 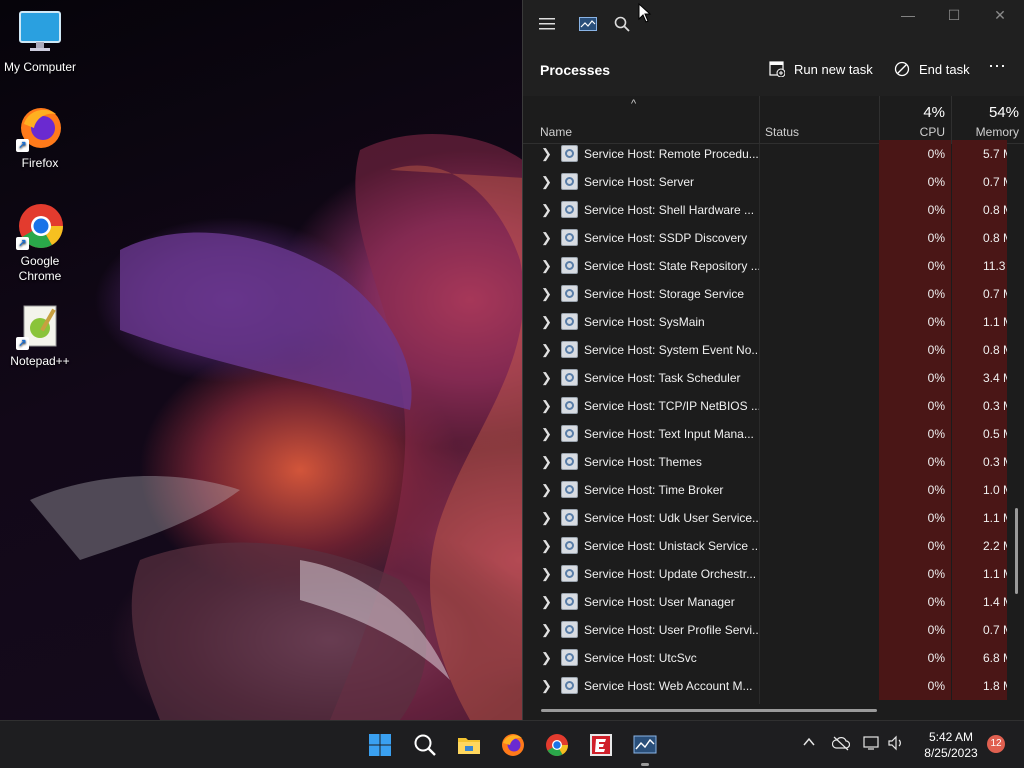 I want to click on run-new-task-button: Run new task, so click(x=820, y=69).